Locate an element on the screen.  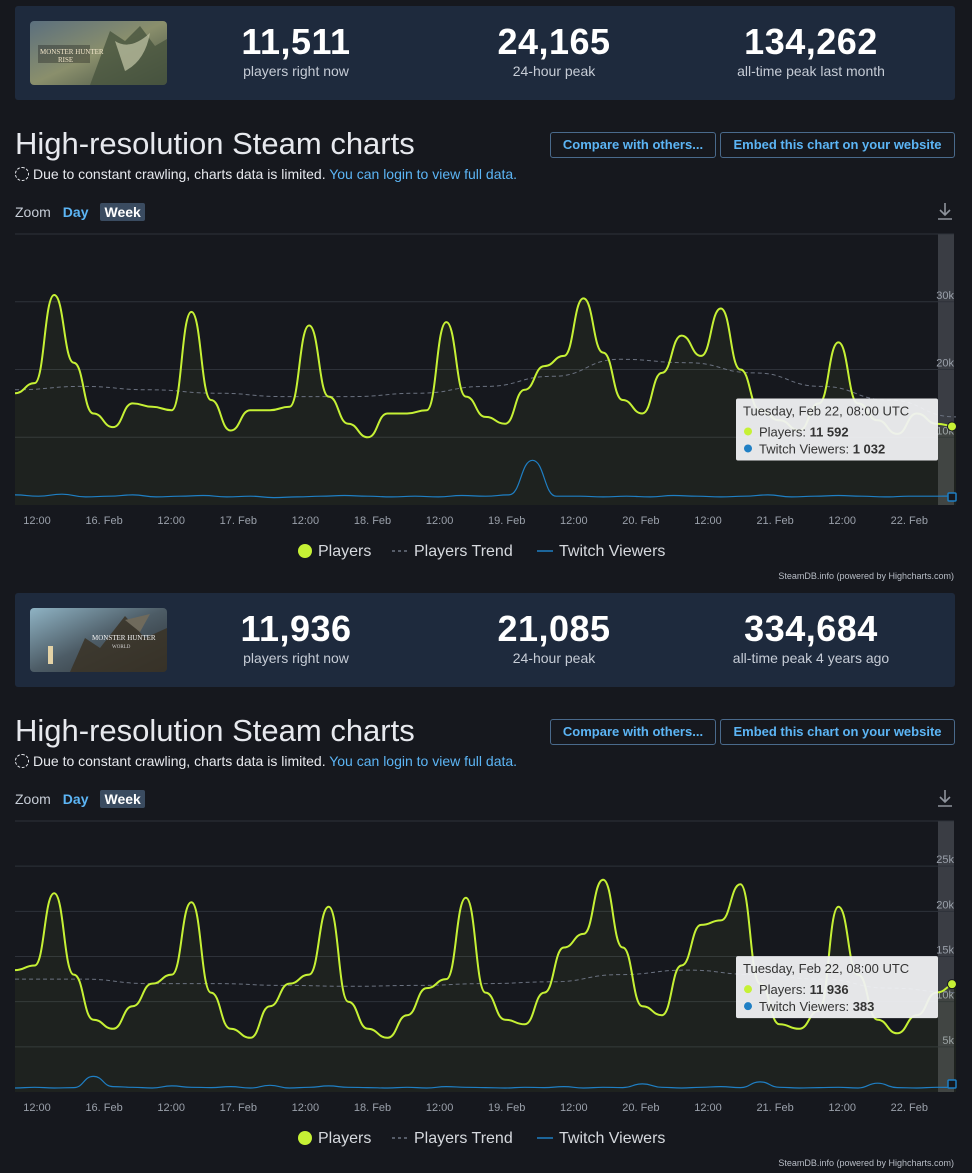
y-tick-label: 30k is located at coordinates (945, 296).